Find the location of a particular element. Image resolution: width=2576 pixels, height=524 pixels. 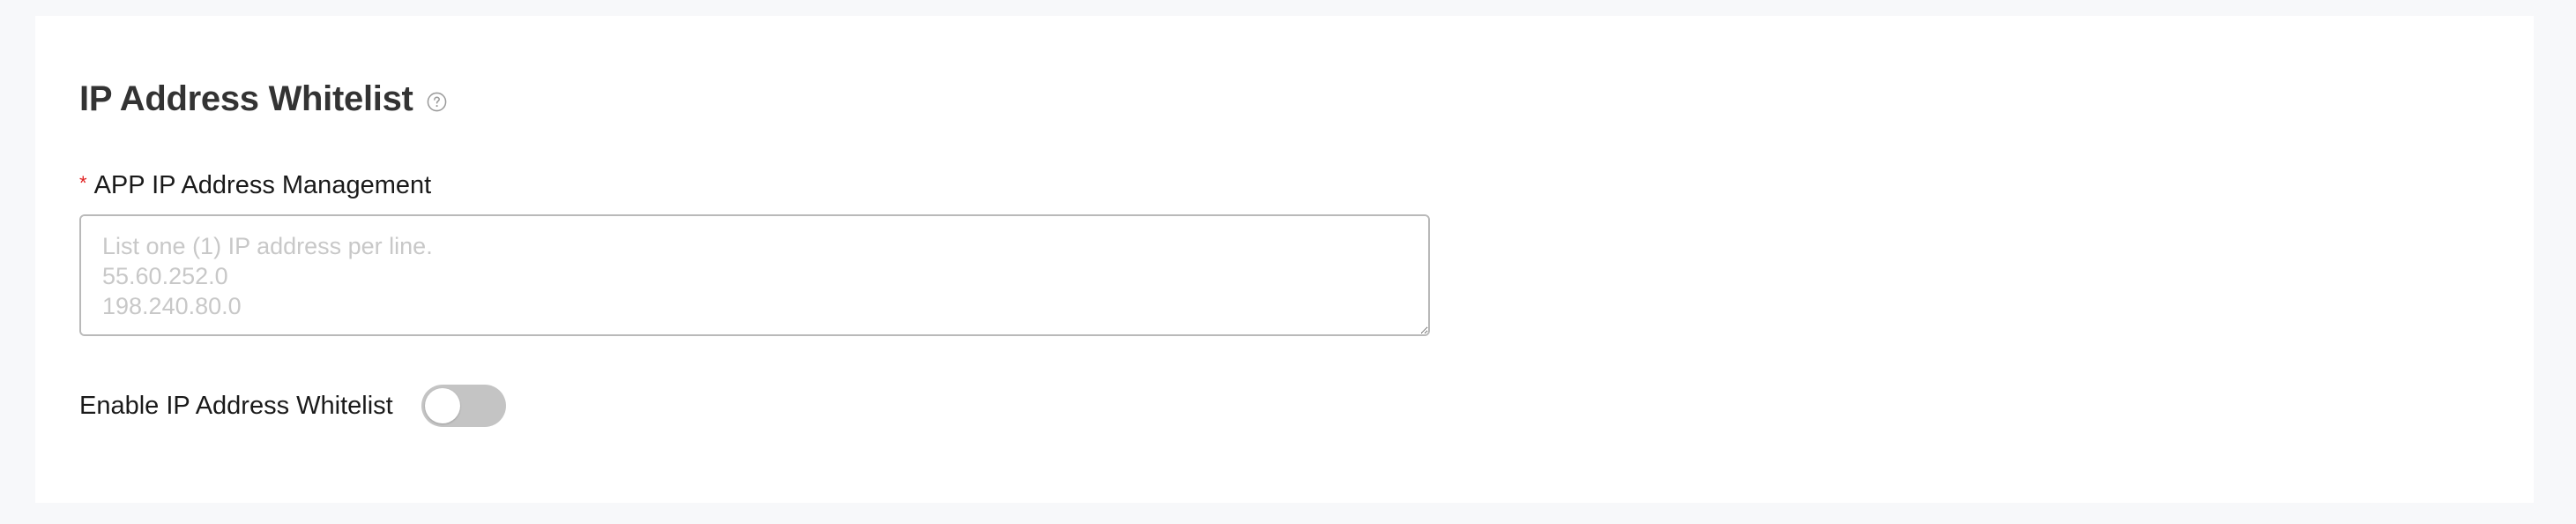

ip-management-label: * APP IP Address Management is located at coordinates (255, 185).